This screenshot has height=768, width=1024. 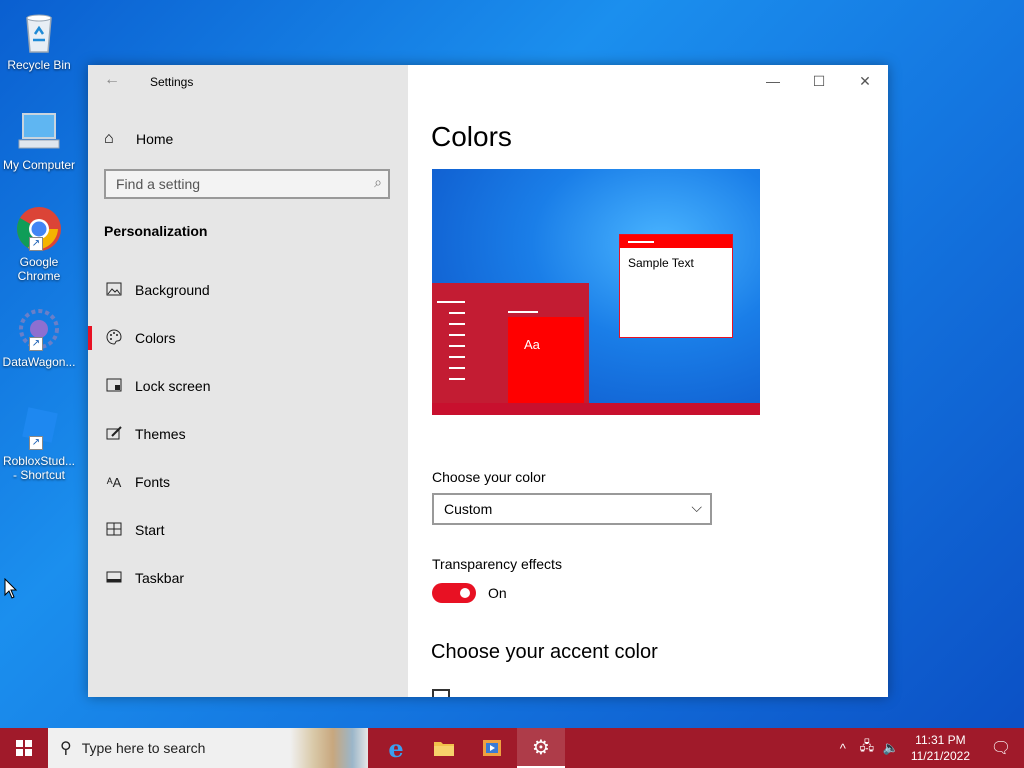 I want to click on nav-item-start: Start, so click(x=248, y=530).